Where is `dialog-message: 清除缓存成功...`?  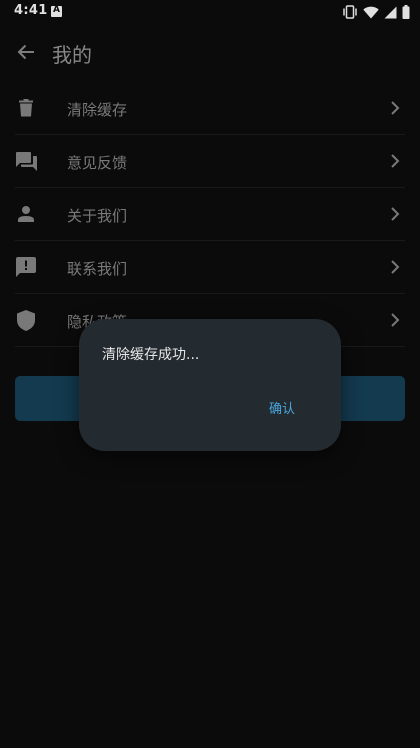 dialog-message: 清除缓存成功... is located at coordinates (151, 355).